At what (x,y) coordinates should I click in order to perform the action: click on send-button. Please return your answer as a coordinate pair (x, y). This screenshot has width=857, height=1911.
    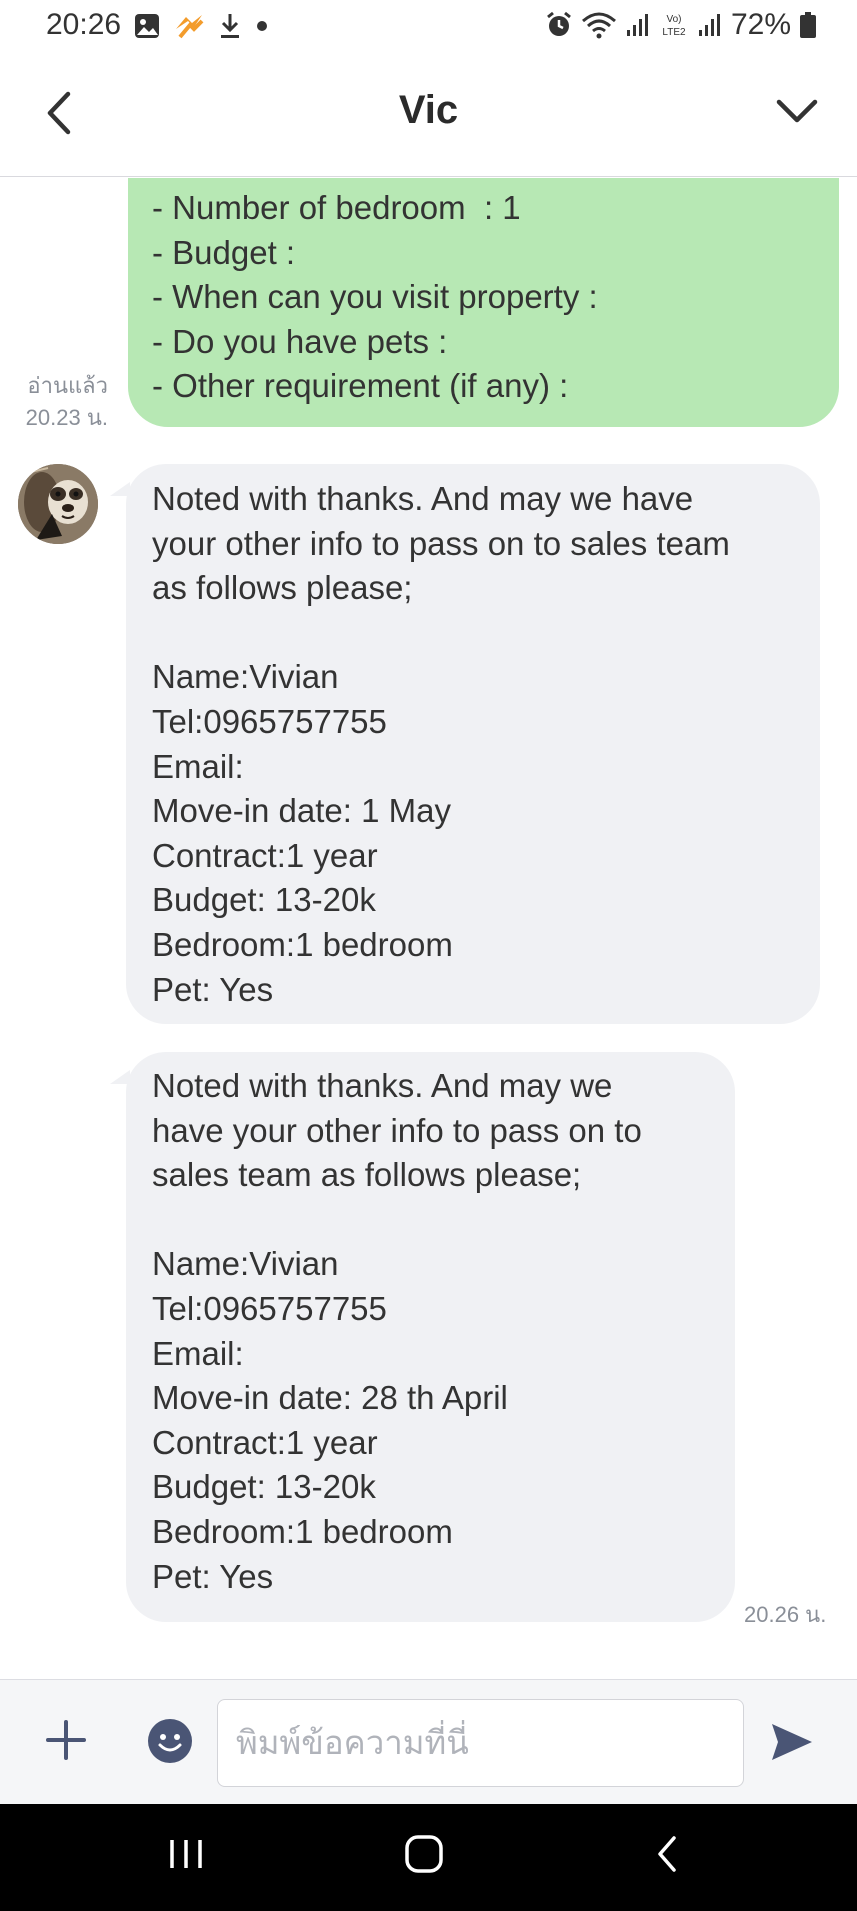
    Looking at the image, I should click on (792, 1742).